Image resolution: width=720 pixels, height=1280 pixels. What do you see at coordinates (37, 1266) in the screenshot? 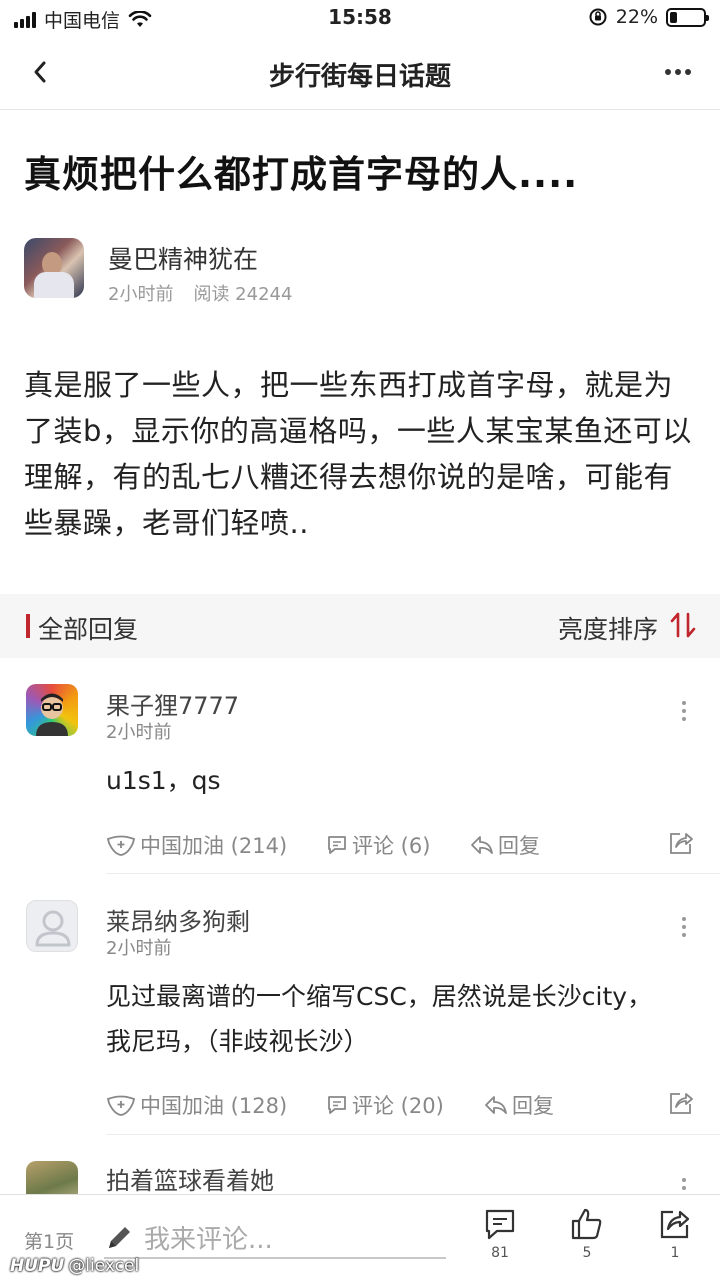
I see `watermark-brand: HUPU` at bounding box center [37, 1266].